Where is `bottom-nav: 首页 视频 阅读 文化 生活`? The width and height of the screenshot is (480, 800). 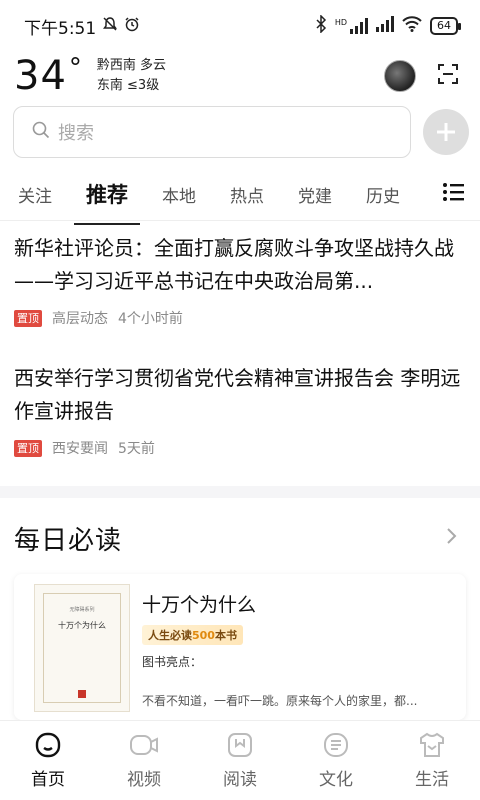 bottom-nav: 首页 视频 阅读 文化 生活 is located at coordinates (240, 760).